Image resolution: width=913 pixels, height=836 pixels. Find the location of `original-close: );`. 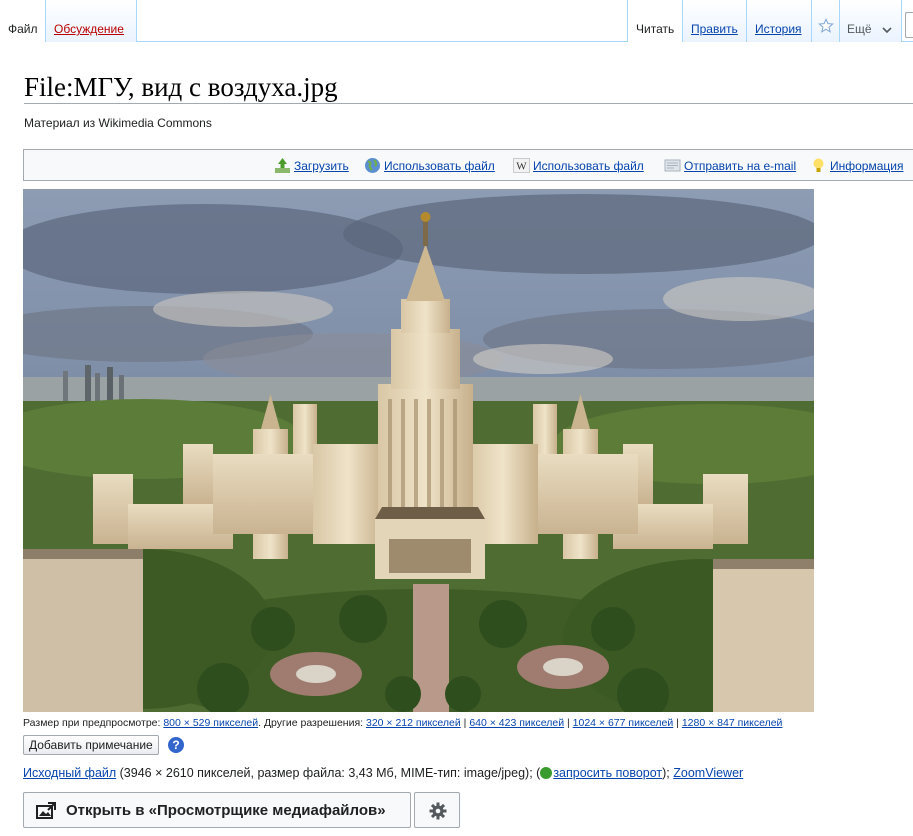

original-close: ); is located at coordinates (668, 773).